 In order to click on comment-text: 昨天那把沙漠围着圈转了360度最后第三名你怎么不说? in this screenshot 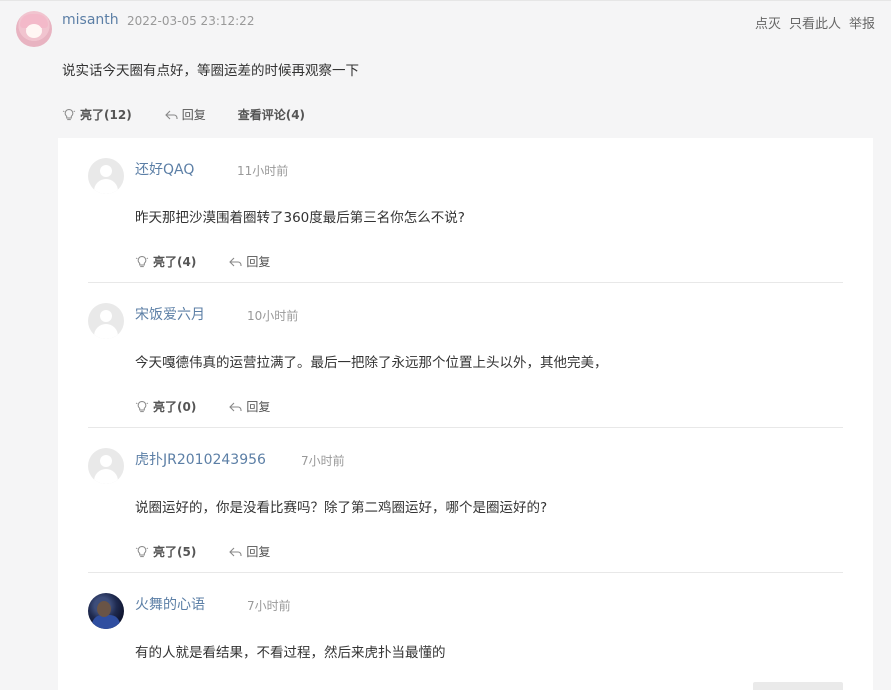, I will do `click(300, 218)`.